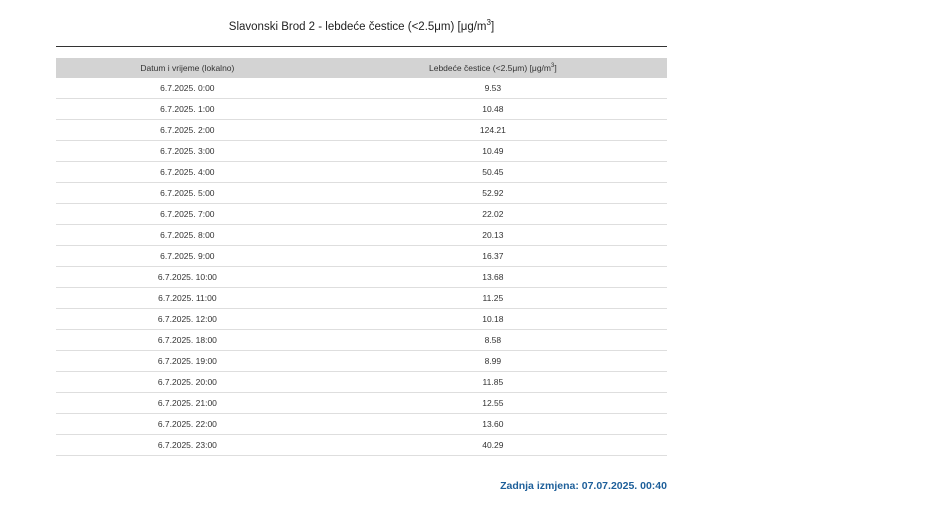  Describe the element at coordinates (361, 46) in the screenshot. I see `title-divider` at that location.